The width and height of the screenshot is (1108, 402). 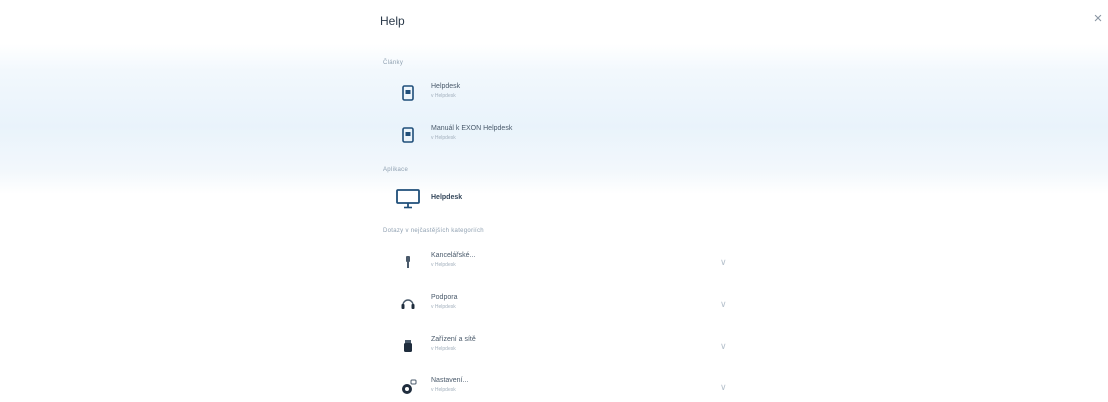 What do you see at coordinates (408, 346) in the screenshot?
I see `device-icon` at bounding box center [408, 346].